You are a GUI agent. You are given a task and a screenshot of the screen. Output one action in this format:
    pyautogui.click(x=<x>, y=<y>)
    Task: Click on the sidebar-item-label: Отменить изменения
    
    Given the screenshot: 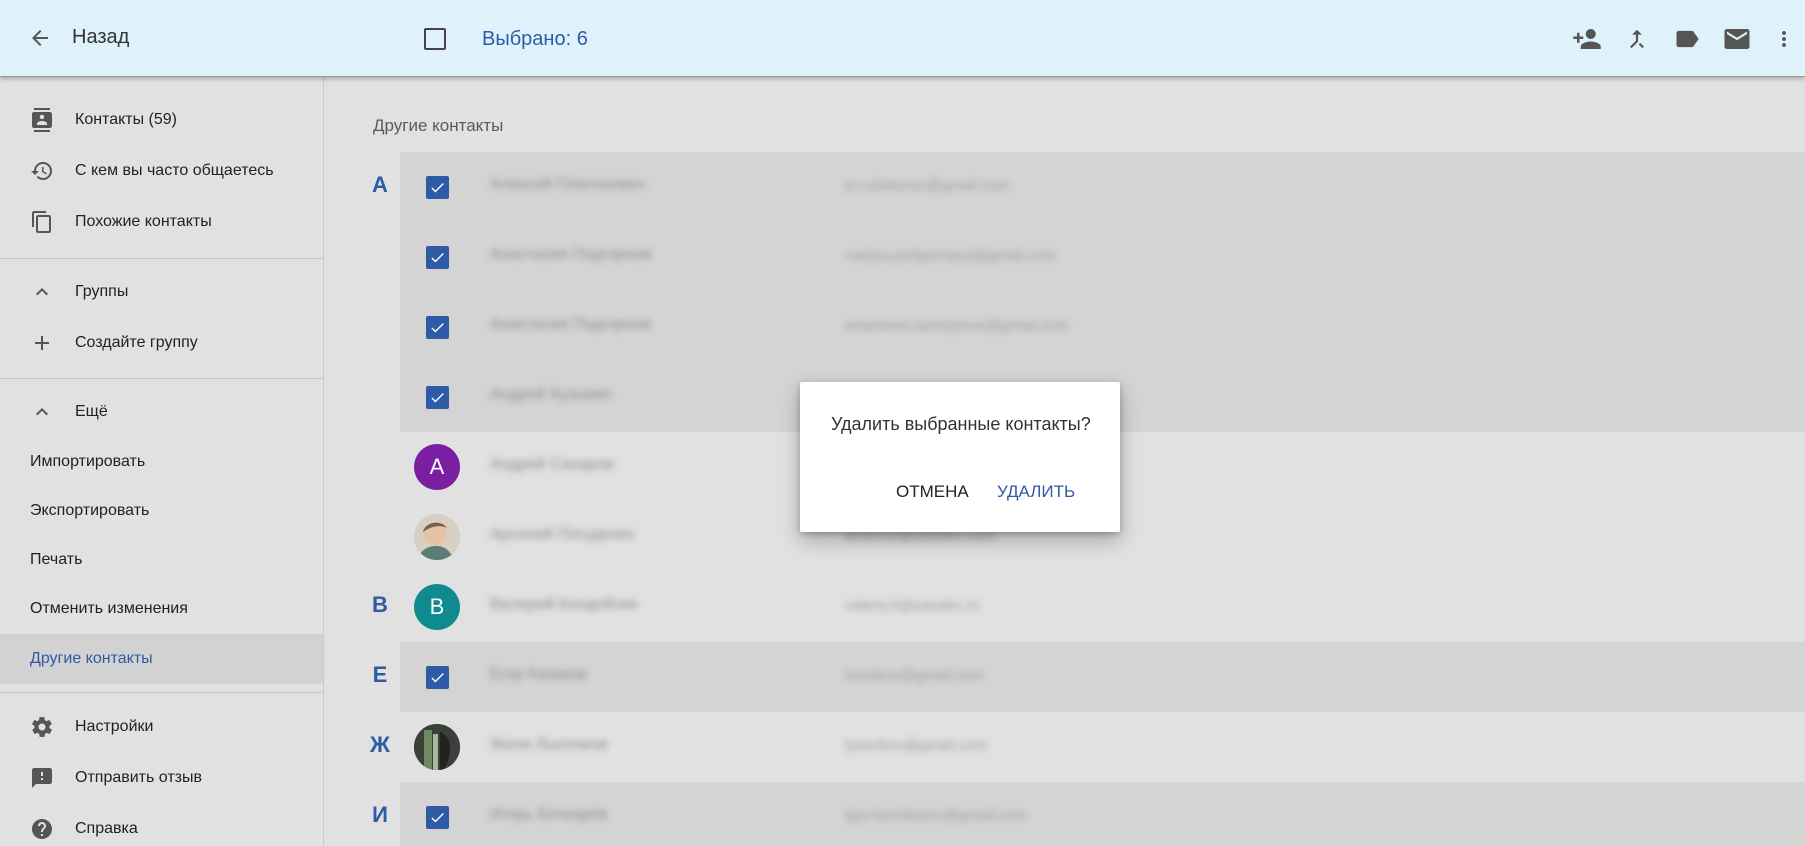 What is the action you would take?
    pyautogui.click(x=109, y=608)
    